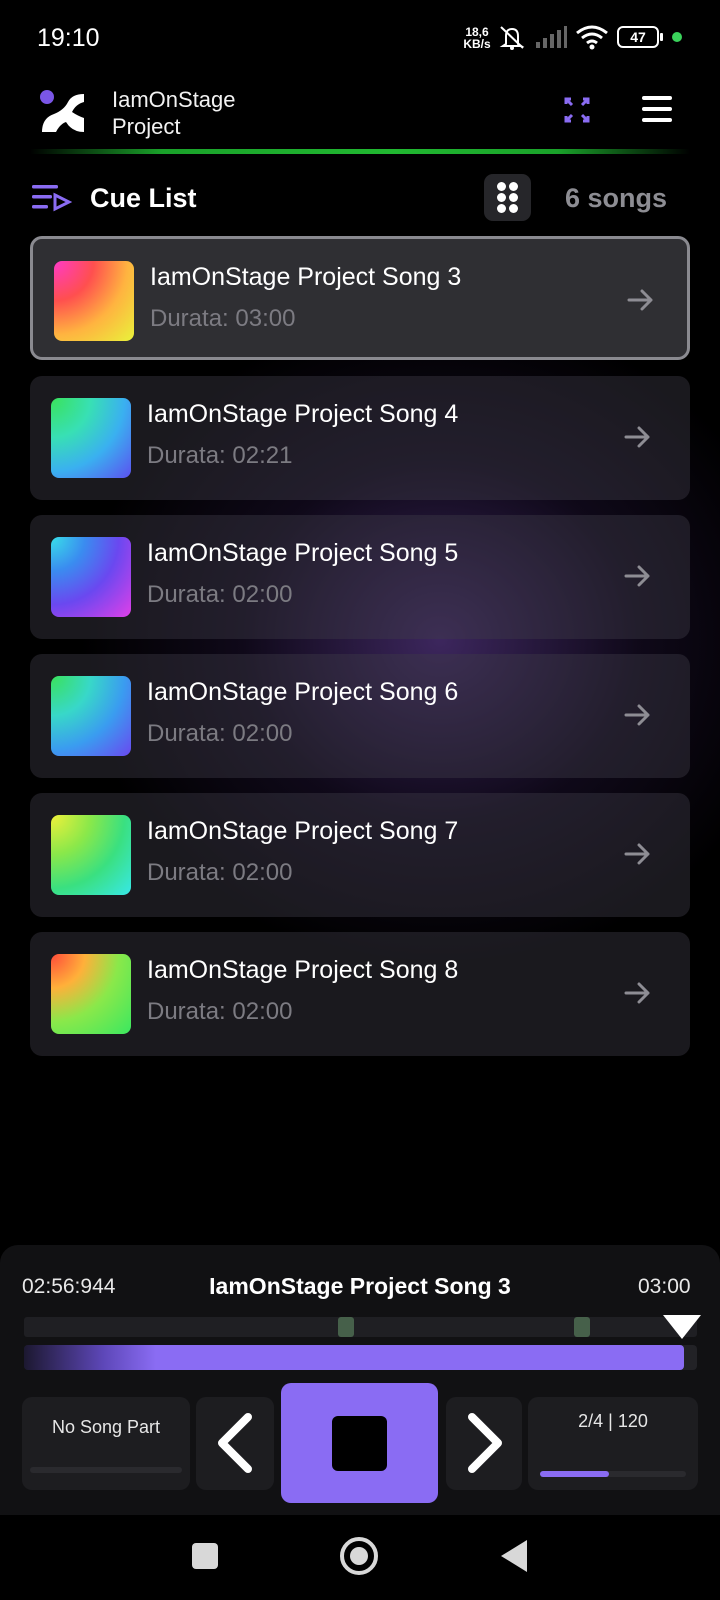  What do you see at coordinates (354, 1357) in the screenshot?
I see `progress-fill` at bounding box center [354, 1357].